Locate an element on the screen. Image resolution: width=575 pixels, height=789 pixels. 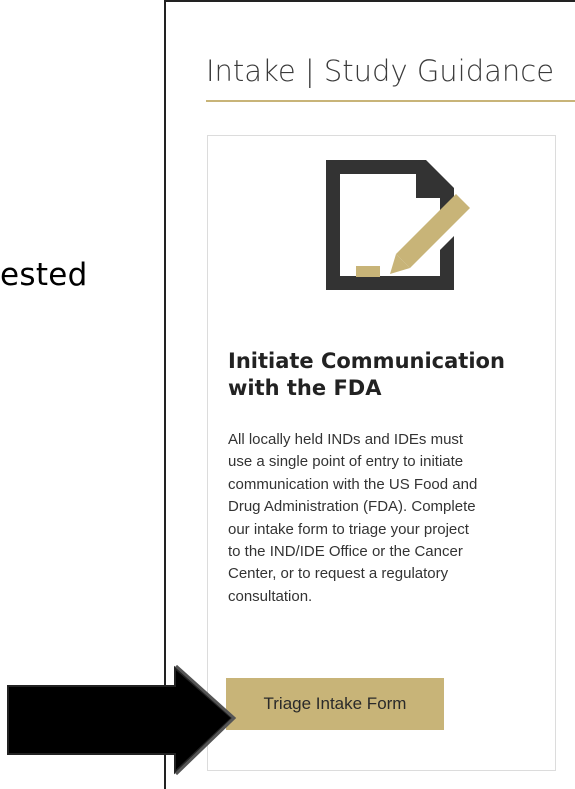
pointing-arrow-icon is located at coordinates (122, 720).